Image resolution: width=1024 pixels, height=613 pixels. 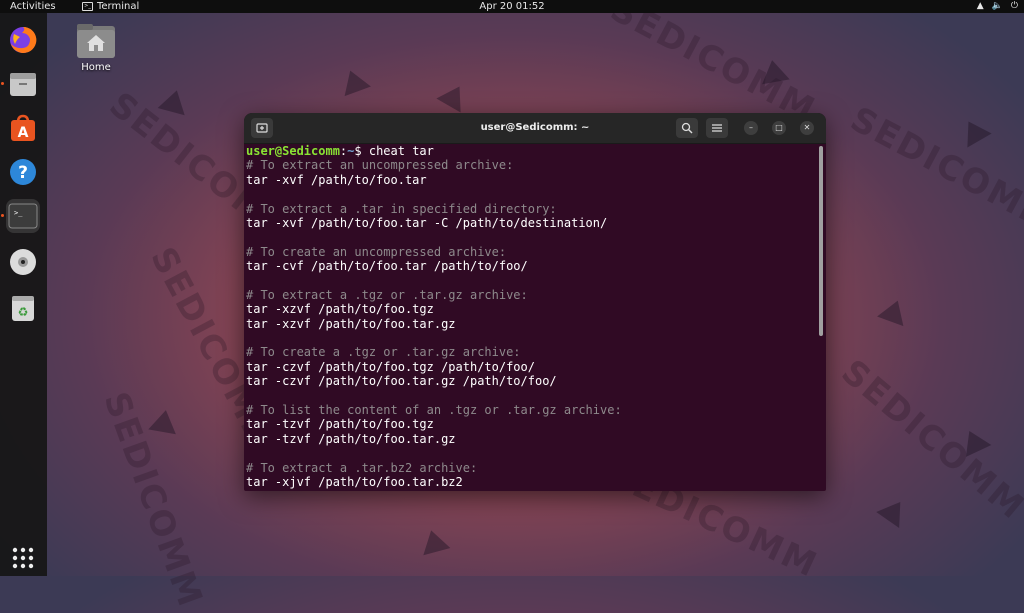 I want to click on power-icon: ⏻, so click(x=1014, y=6).